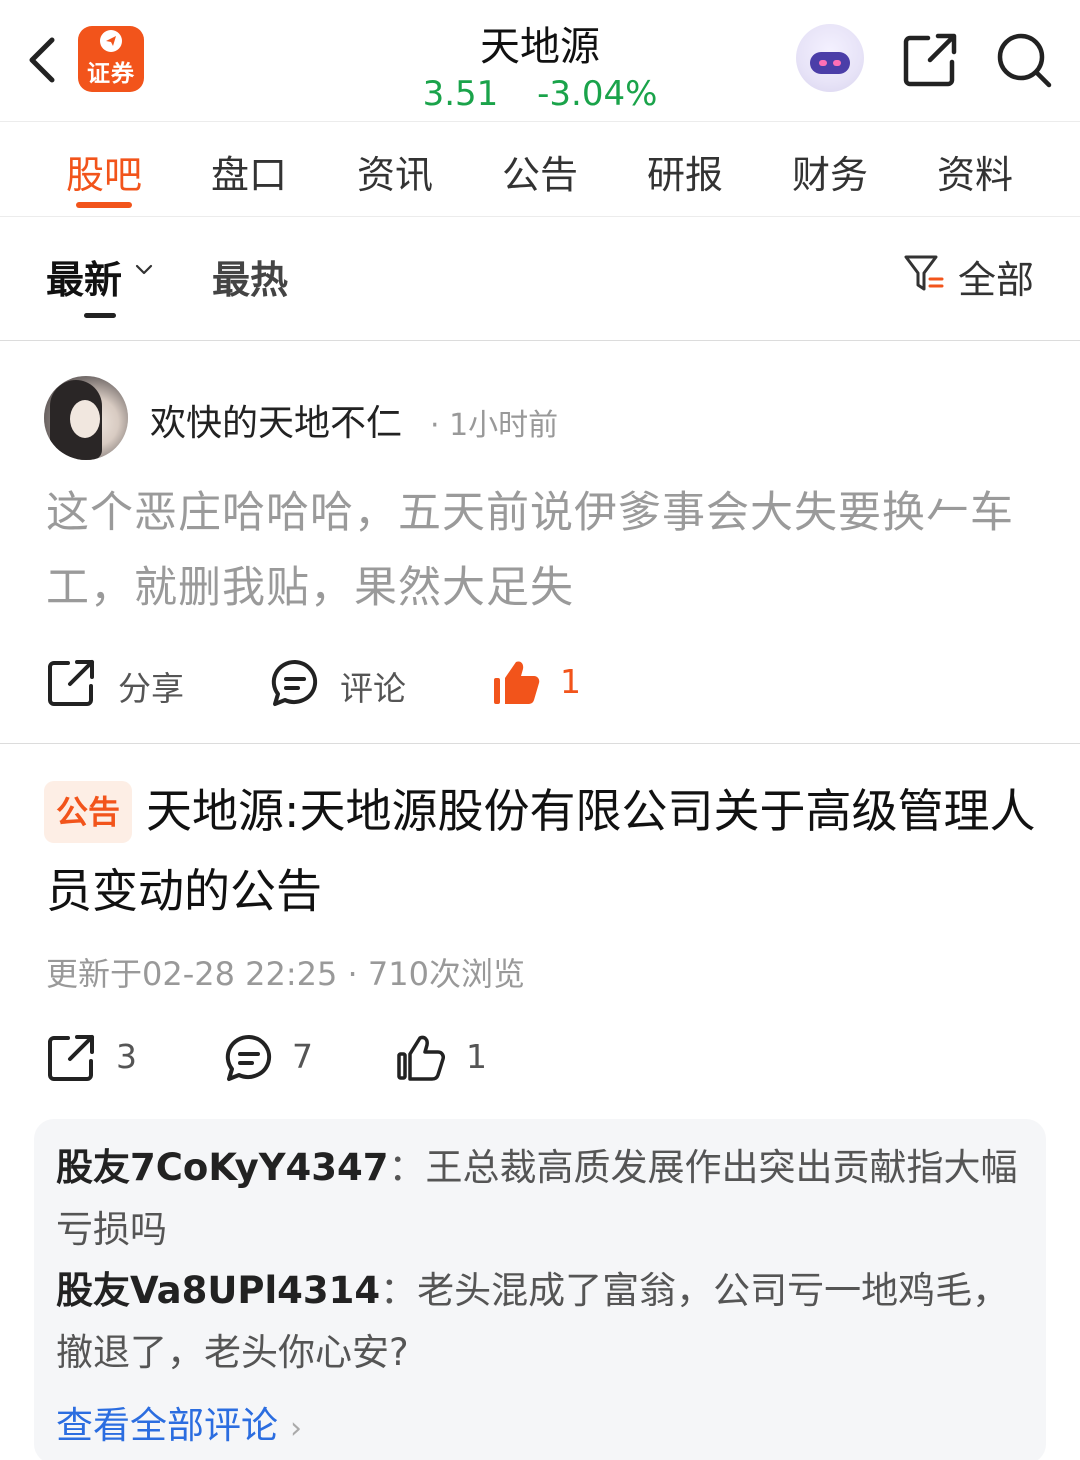 This screenshot has width=1080, height=1460. What do you see at coordinates (279, 1058) in the screenshot?
I see `comment-action-button: 7` at bounding box center [279, 1058].